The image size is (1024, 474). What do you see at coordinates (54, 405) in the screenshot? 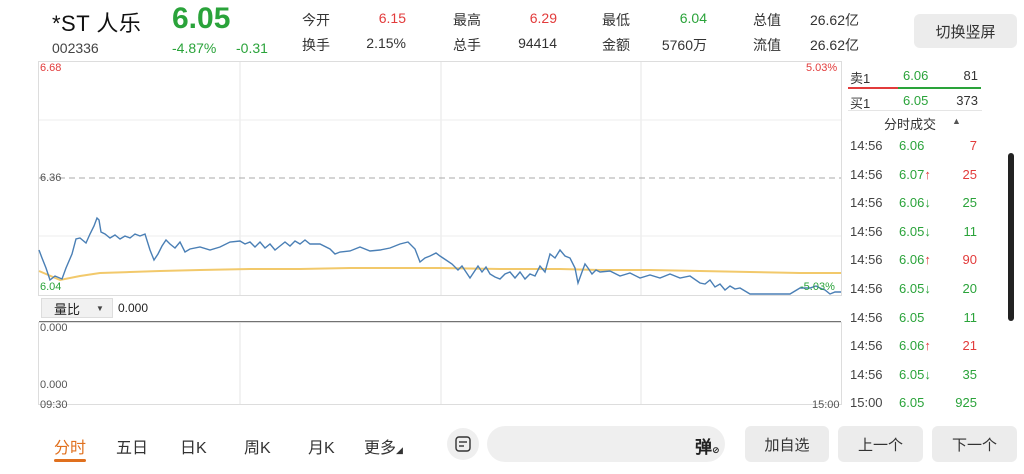
I see `time-start-label: 09:30` at bounding box center [54, 405].